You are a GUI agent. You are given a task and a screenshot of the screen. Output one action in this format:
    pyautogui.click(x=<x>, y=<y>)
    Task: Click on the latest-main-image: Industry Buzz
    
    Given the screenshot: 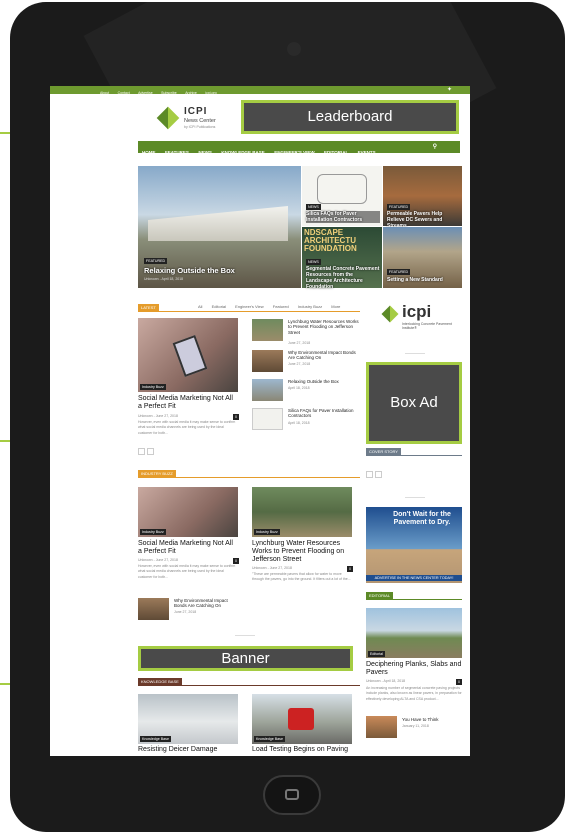 What is the action you would take?
    pyautogui.click(x=188, y=355)
    